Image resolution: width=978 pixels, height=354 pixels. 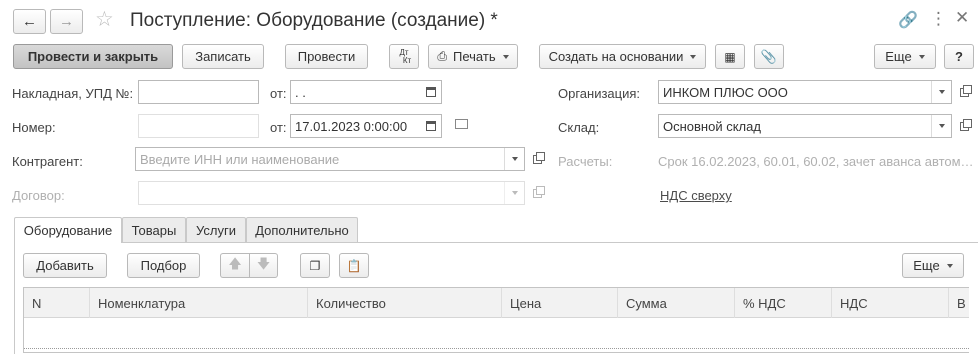 What do you see at coordinates (235, 263) in the screenshot?
I see `arrow-up-icon: 🡅` at bounding box center [235, 263].